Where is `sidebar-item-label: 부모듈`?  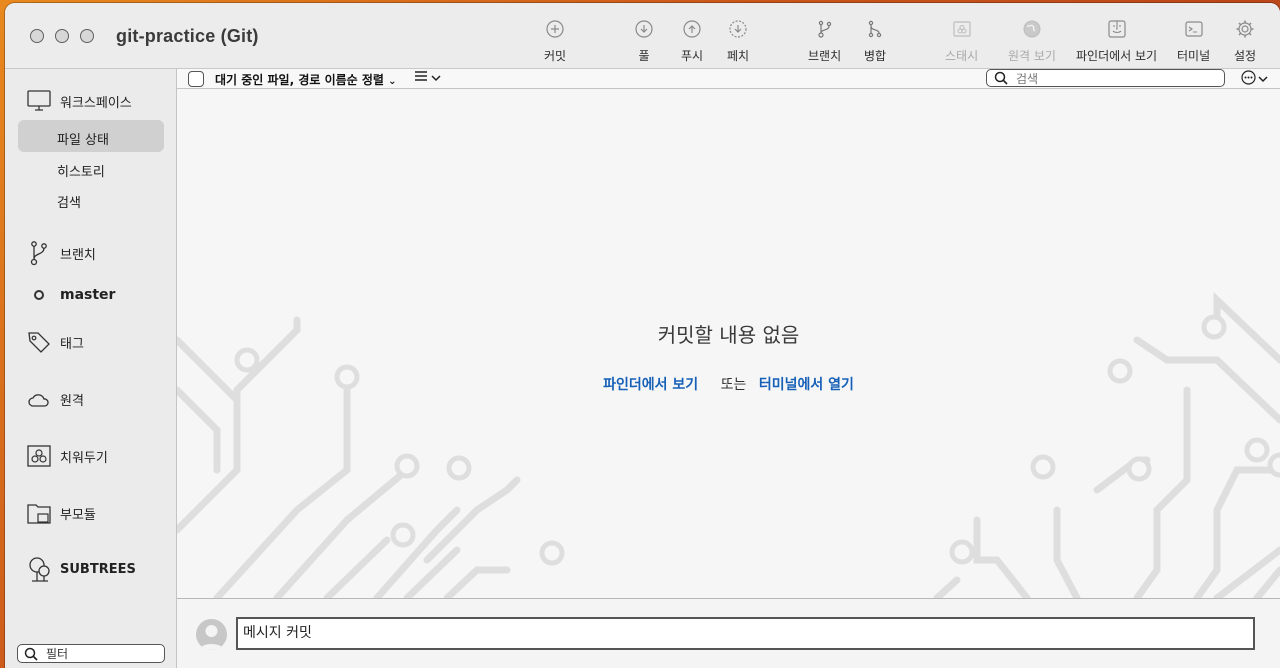
sidebar-item-label: 부모듈 is located at coordinates (78, 515).